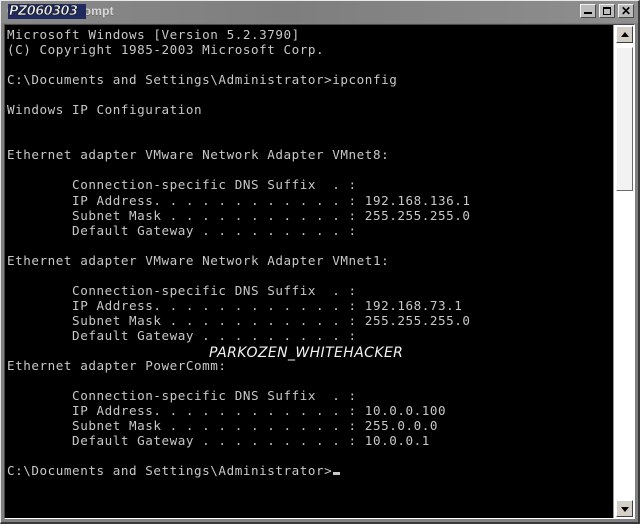 The height and width of the screenshot is (524, 640). I want to click on maximize-button, so click(607, 11).